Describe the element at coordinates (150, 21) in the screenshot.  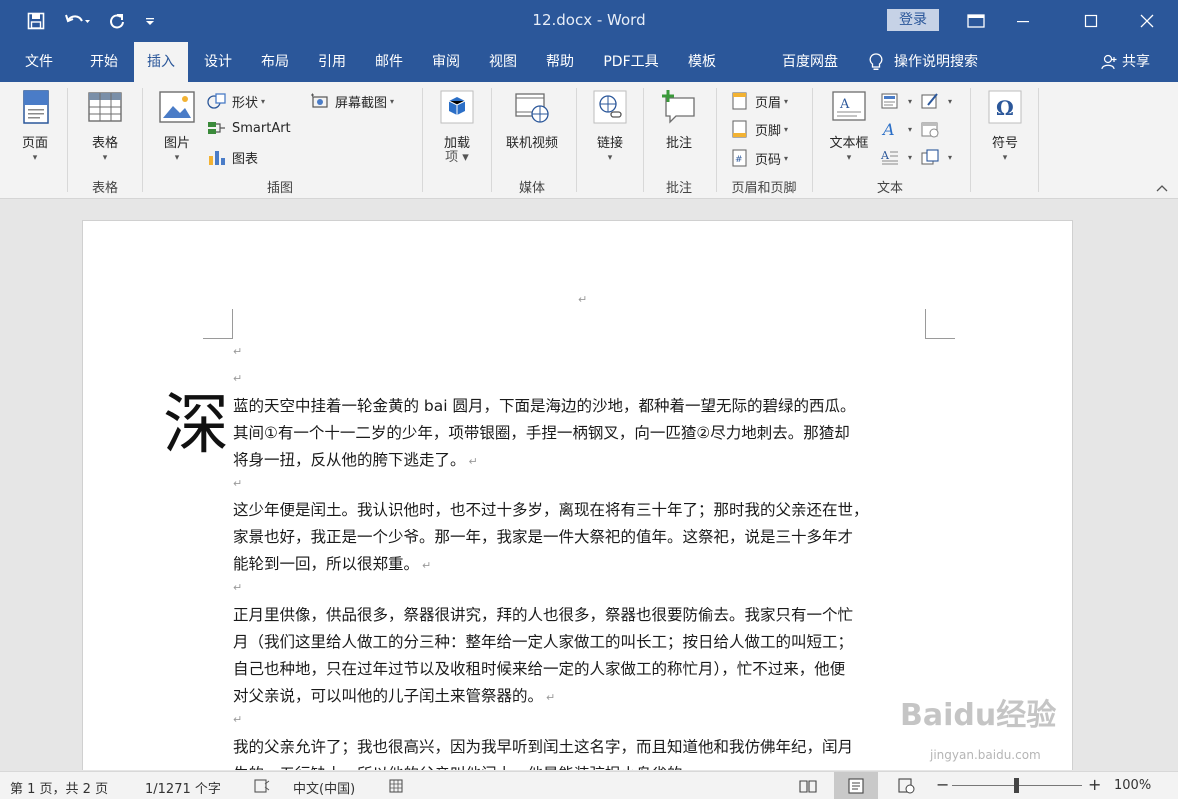
I see `customize-quick-access-icon` at that location.